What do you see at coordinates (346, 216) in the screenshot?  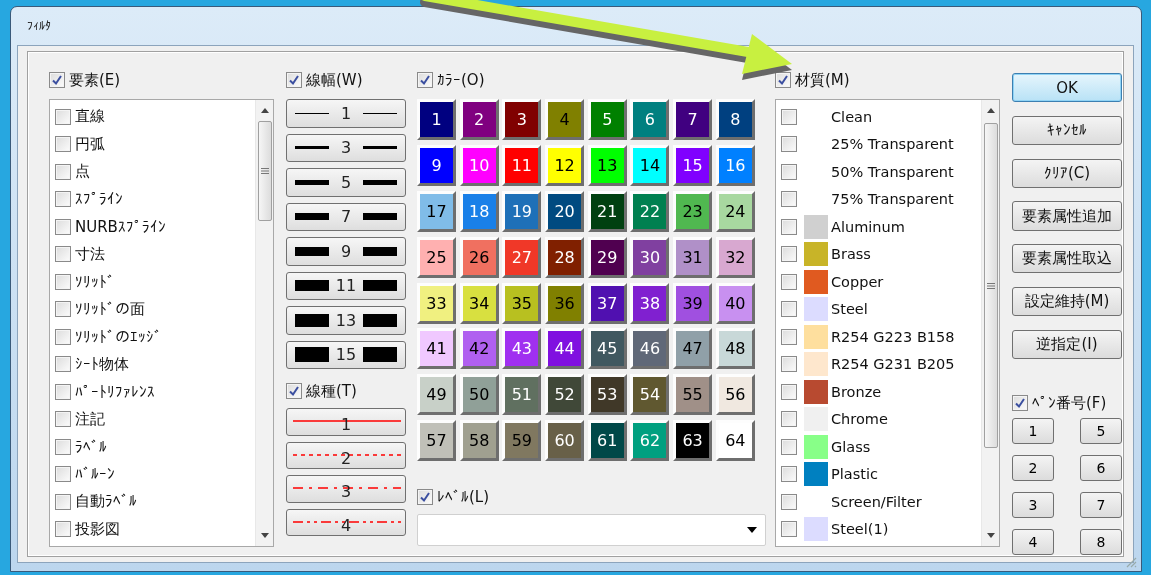 I see `line-width-button: 7` at bounding box center [346, 216].